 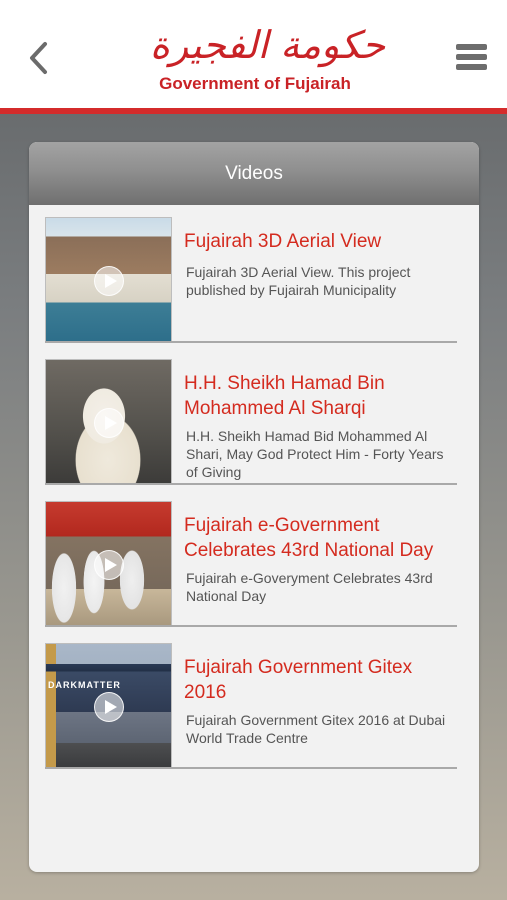 I want to click on video-thumbnail: DARKMATTER, so click(x=108, y=706).